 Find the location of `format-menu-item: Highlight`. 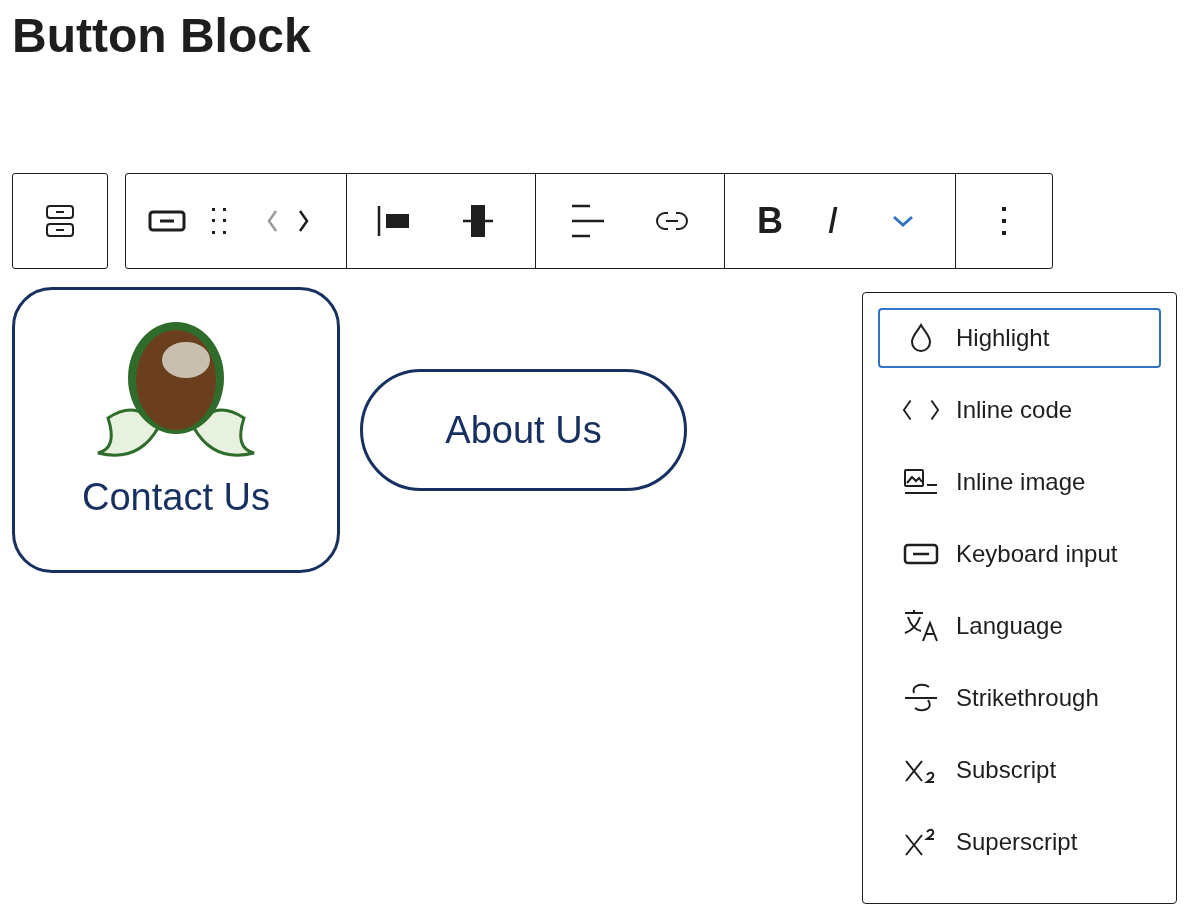

format-menu-item: Highlight is located at coordinates (1019, 338).